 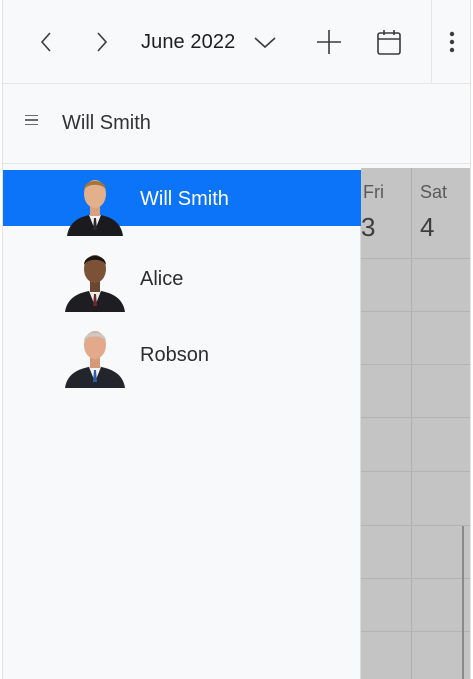 I want to click on resource-label: Robson, so click(x=174, y=355).